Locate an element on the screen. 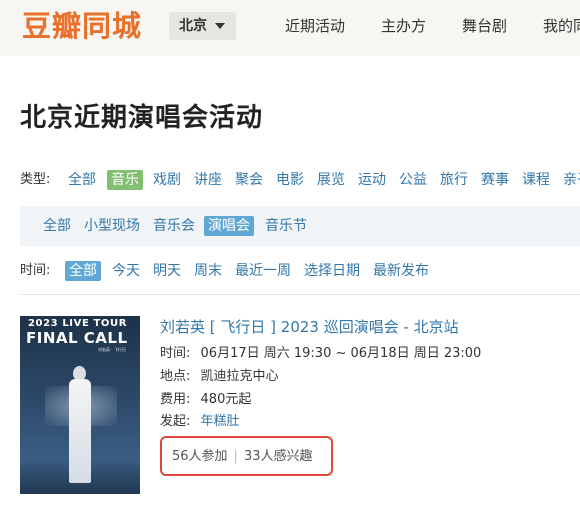 Image resolution: width=580 pixels, height=511 pixels. event-host-row: 发起: 年糕肚 is located at coordinates (200, 422).